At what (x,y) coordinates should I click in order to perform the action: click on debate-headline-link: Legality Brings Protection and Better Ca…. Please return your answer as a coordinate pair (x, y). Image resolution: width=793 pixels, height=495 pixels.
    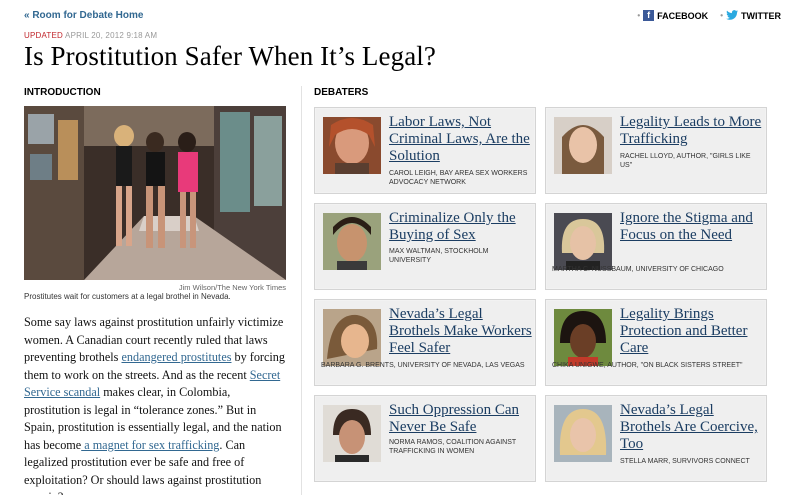
    Looking at the image, I should click on (691, 331).